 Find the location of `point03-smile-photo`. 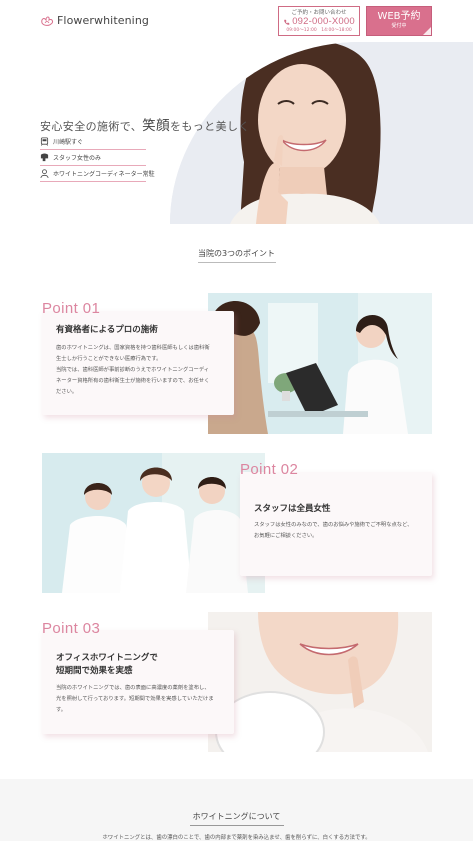

point03-smile-photo is located at coordinates (320, 682).